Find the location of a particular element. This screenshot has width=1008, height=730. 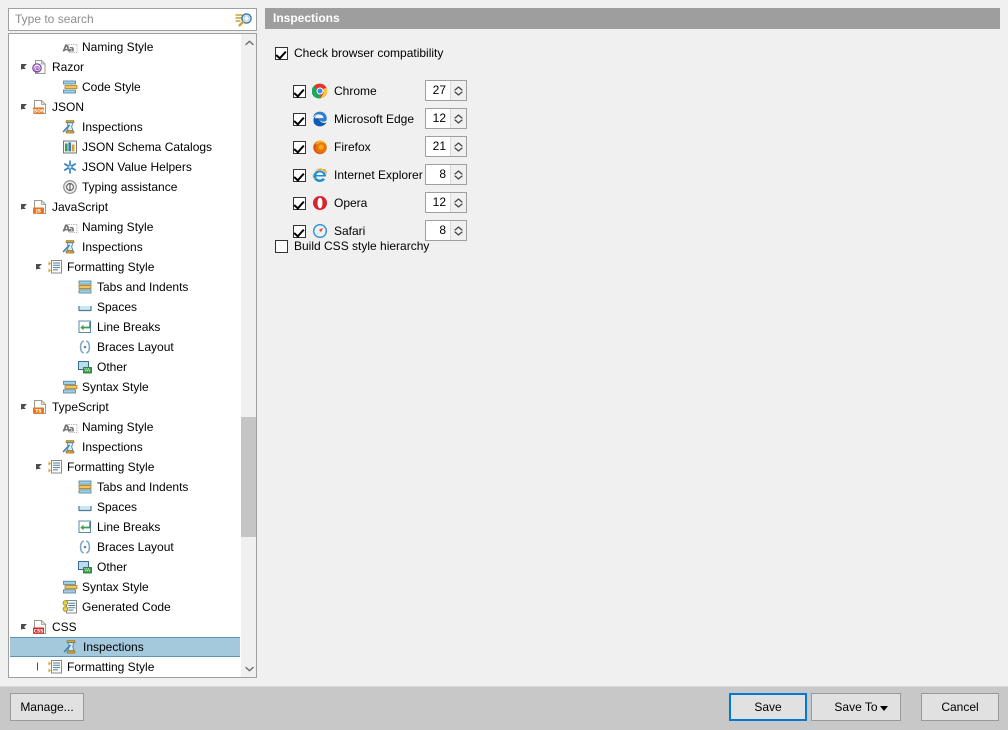

version-spinner-opera: 12 is located at coordinates (446, 202).